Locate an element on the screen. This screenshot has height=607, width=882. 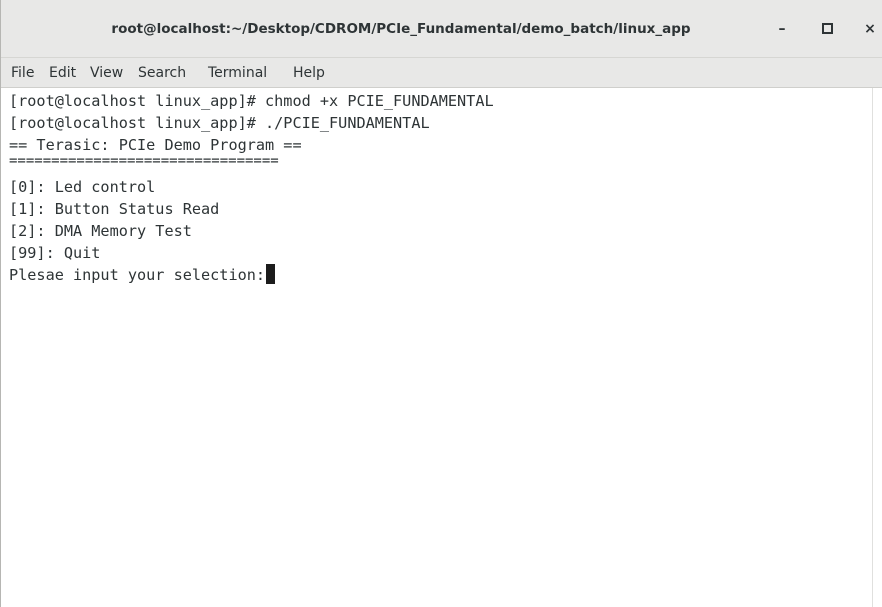
menu-edit: Edit is located at coordinates (62, 73).